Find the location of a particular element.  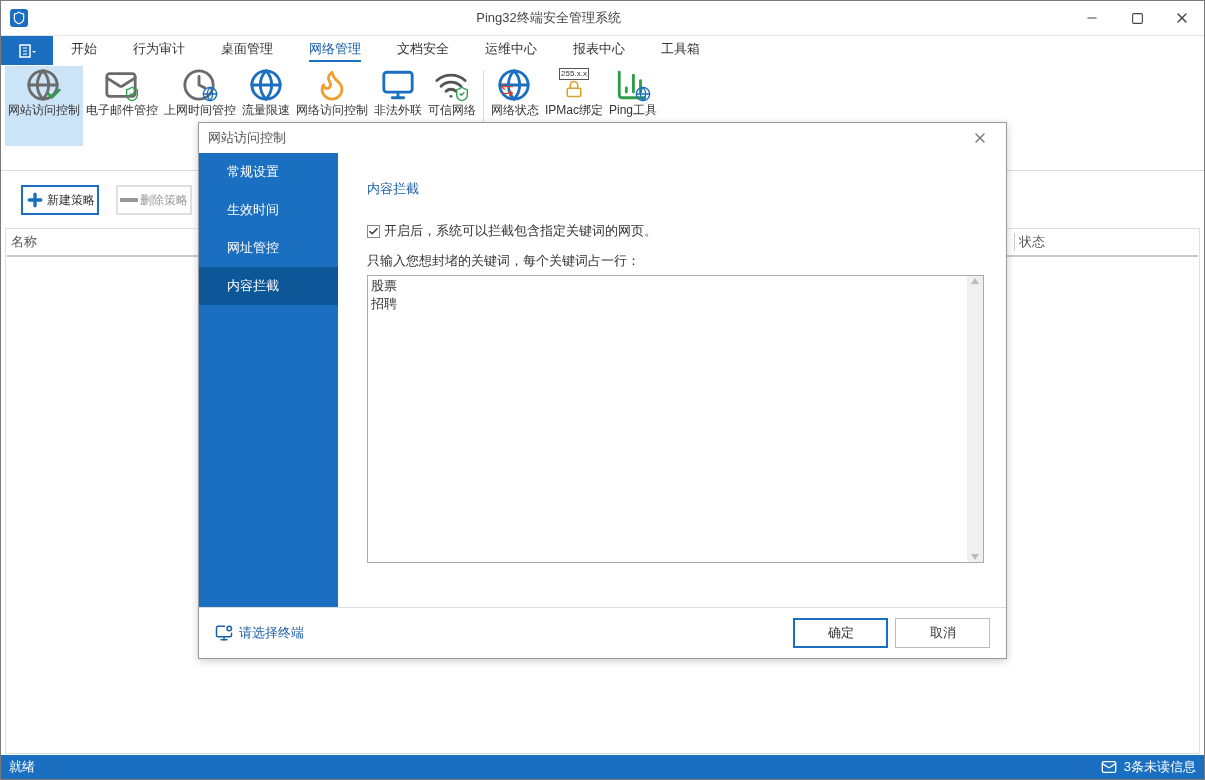

check-icon is located at coordinates (373, 231).